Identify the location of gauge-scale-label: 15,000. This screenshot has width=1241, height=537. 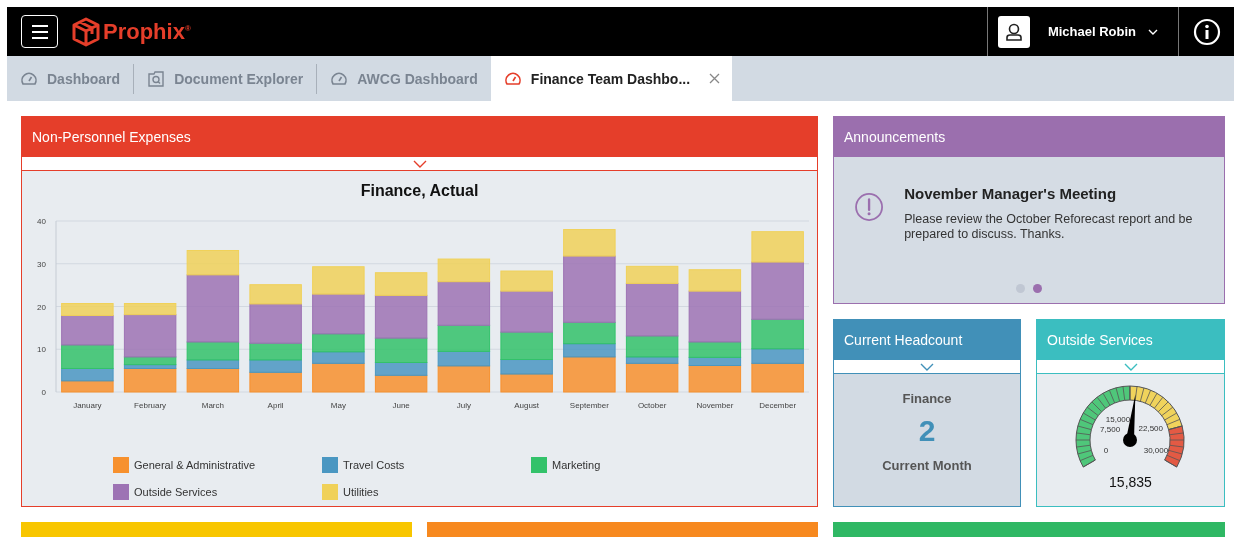
(1118, 420).